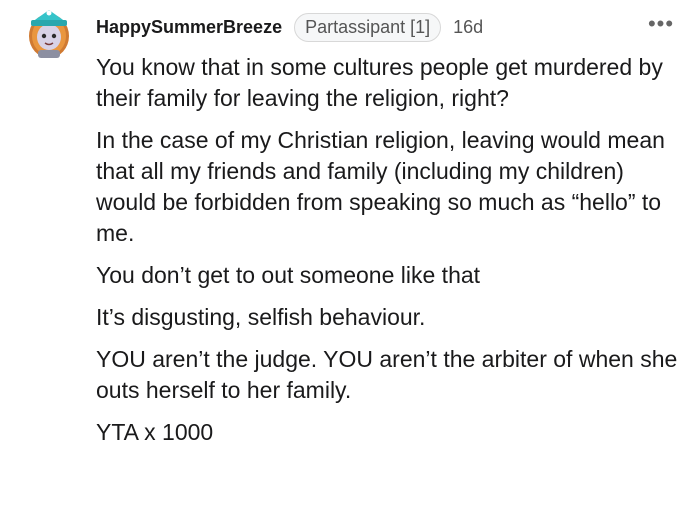 This screenshot has height=513, width=700. What do you see at coordinates (155, 432) in the screenshot?
I see `comment-paragraph: YTA x 1000` at bounding box center [155, 432].